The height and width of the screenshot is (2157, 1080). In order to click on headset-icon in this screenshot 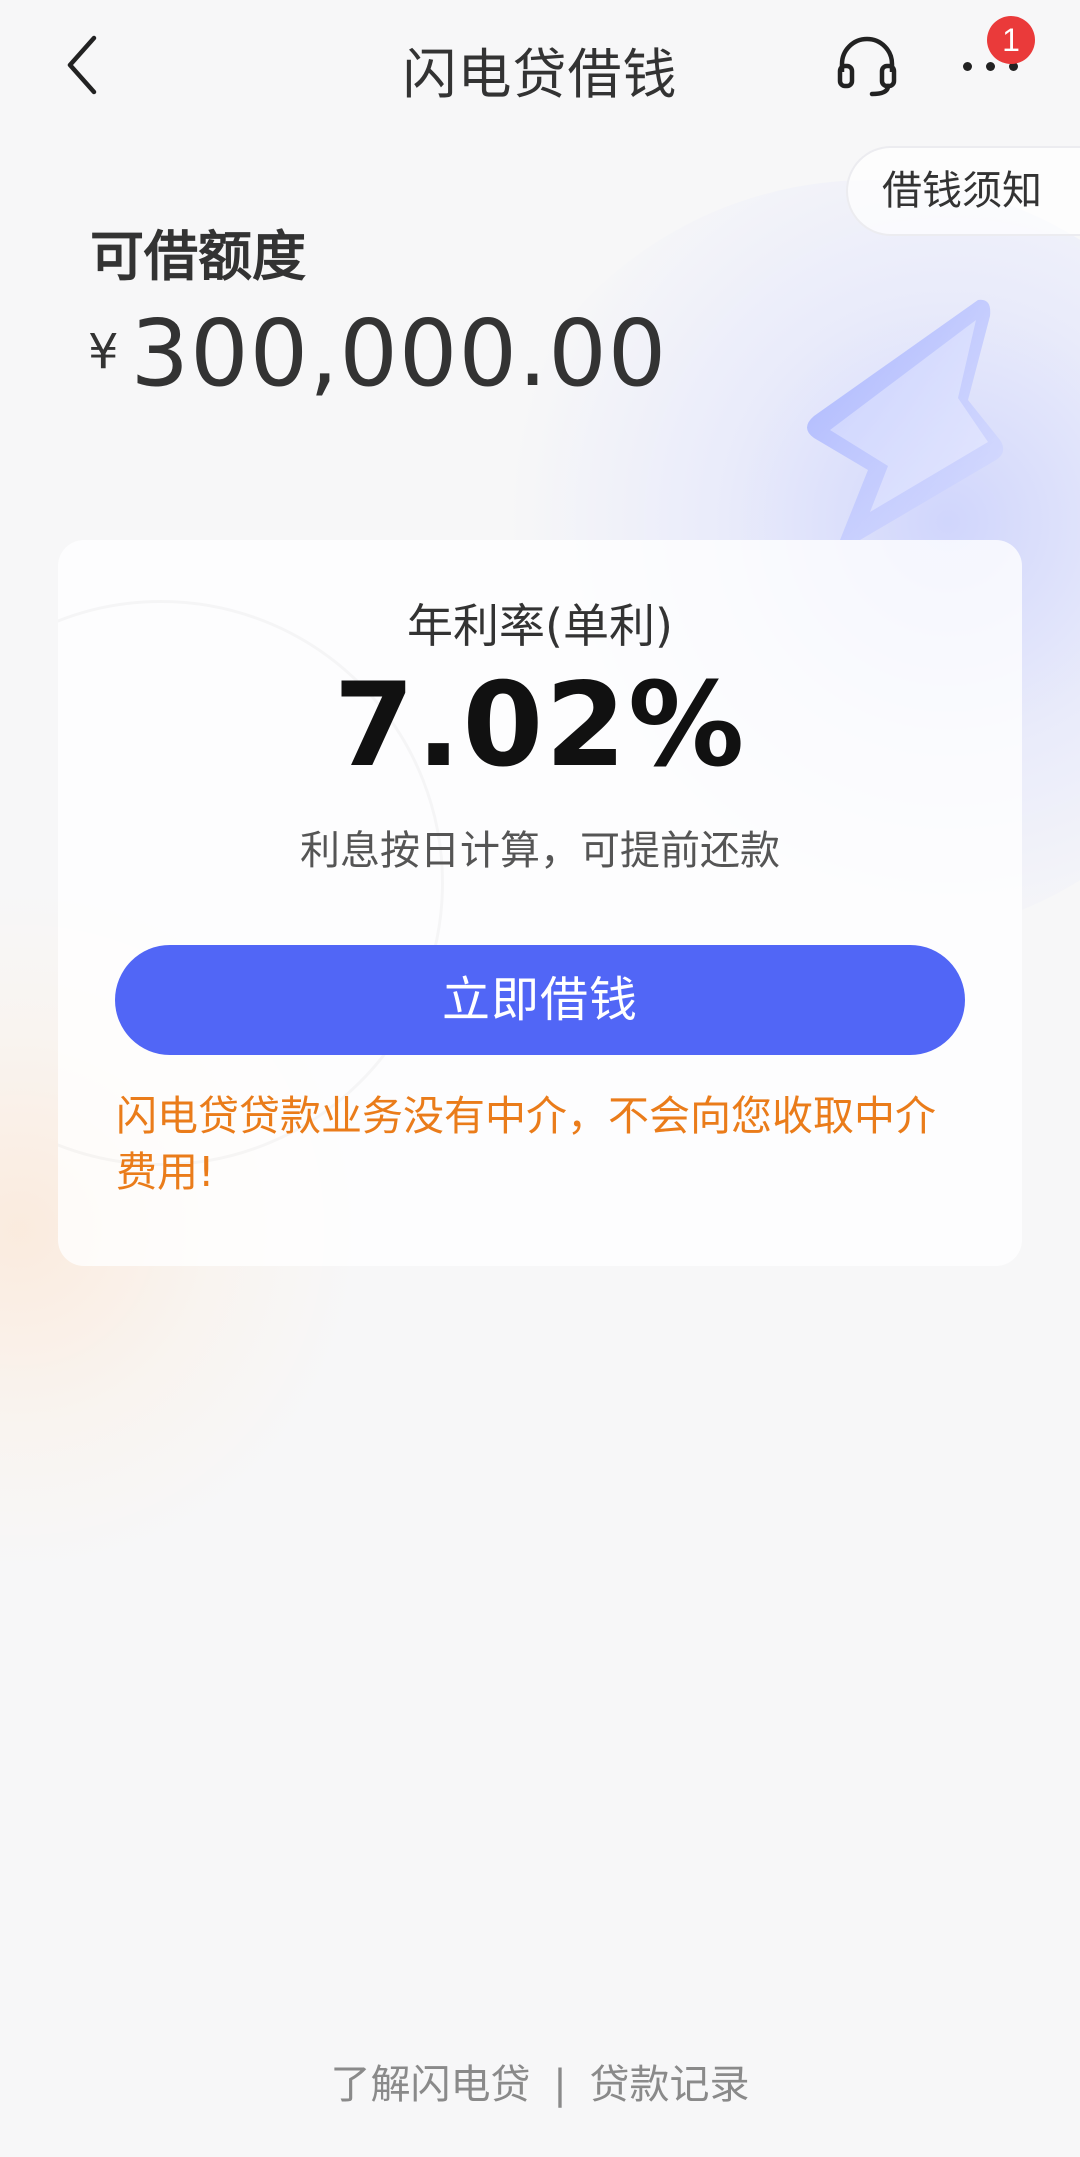, I will do `click(867, 66)`.